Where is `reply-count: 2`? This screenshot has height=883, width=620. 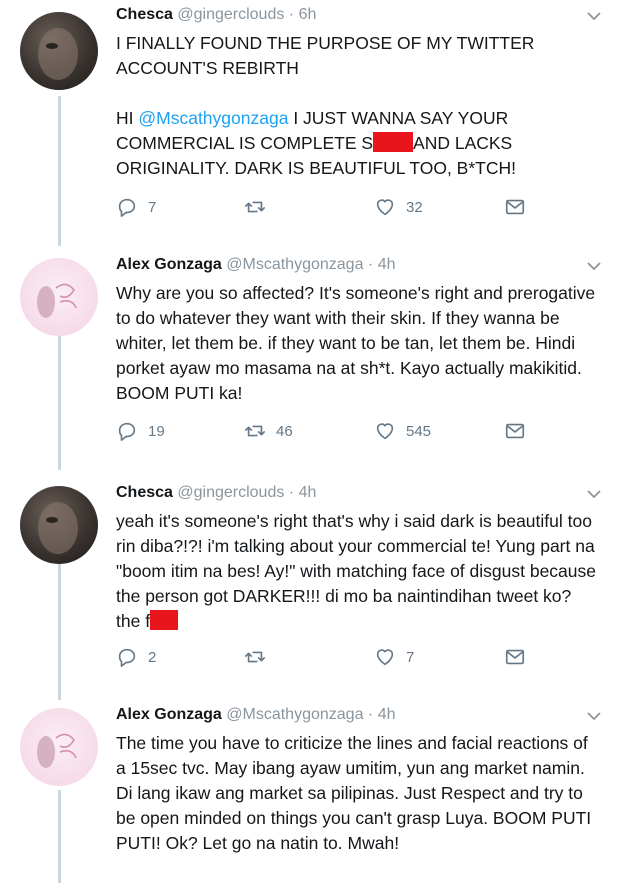
reply-count: 2 is located at coordinates (152, 657).